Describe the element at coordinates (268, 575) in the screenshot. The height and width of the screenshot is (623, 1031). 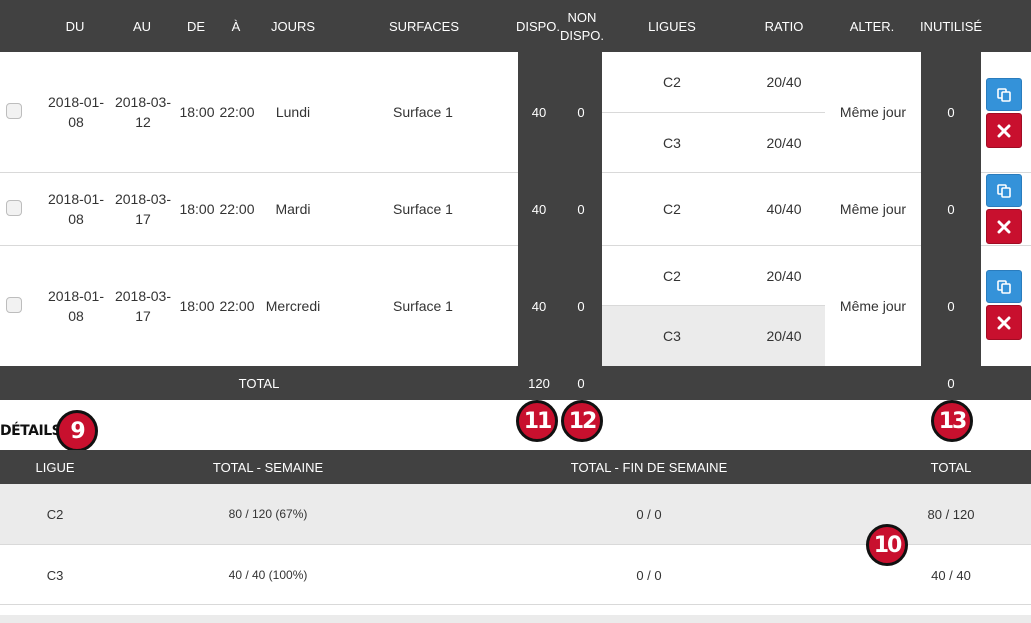
I see `details-total-semaine: 40 / 40 (100%)` at that location.